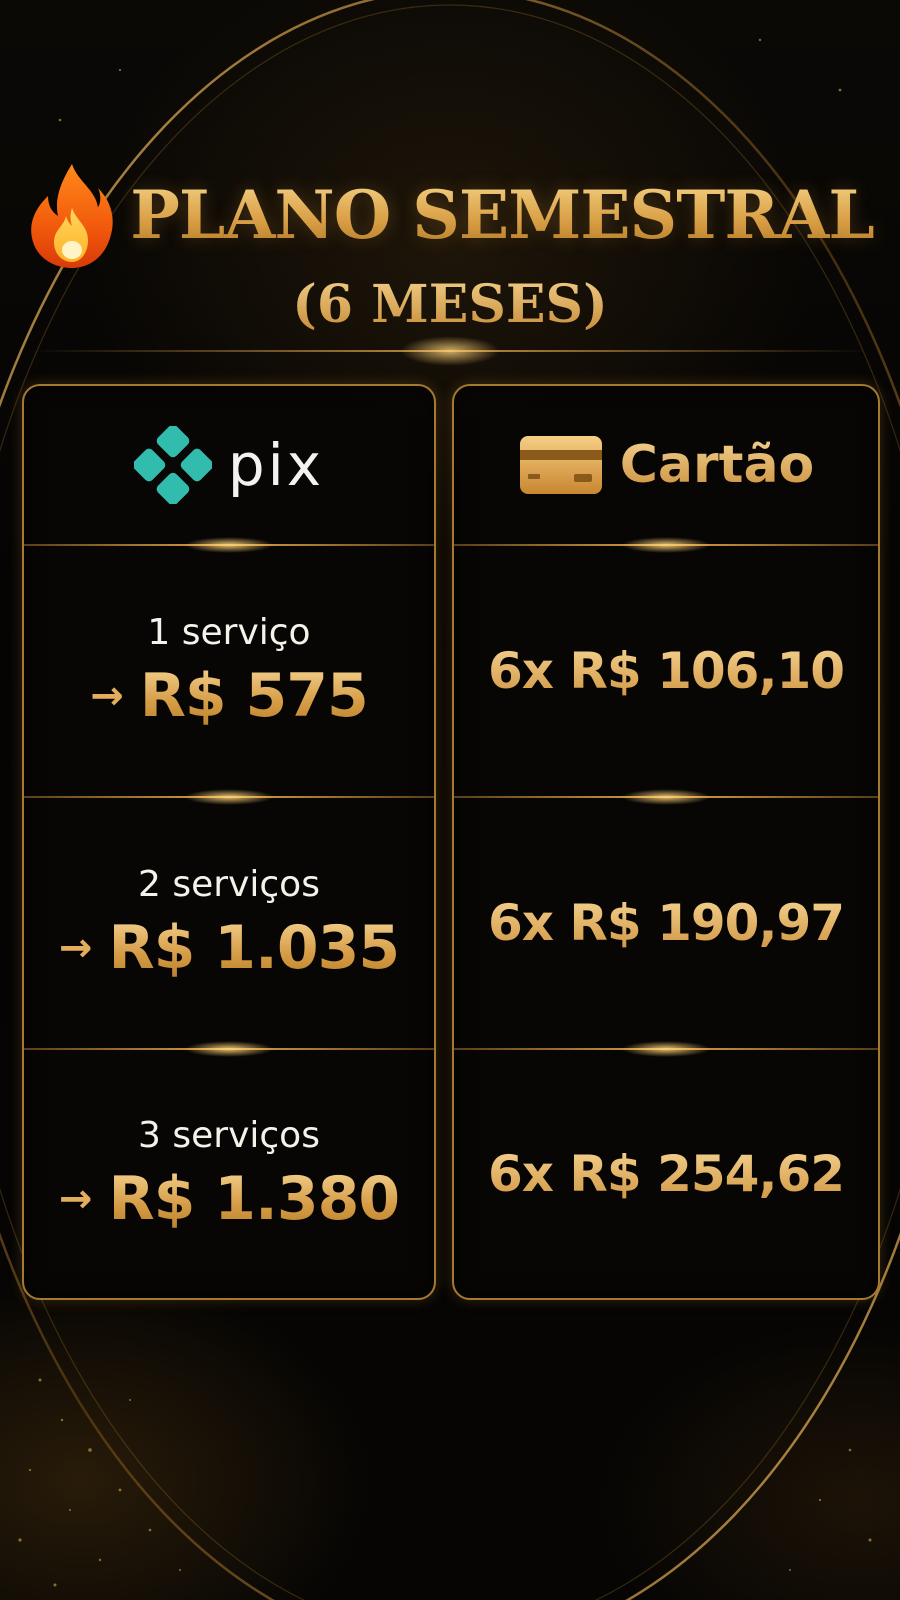 The height and width of the screenshot is (1600, 900). I want to click on price-line: → R$ 575, so click(229, 695).